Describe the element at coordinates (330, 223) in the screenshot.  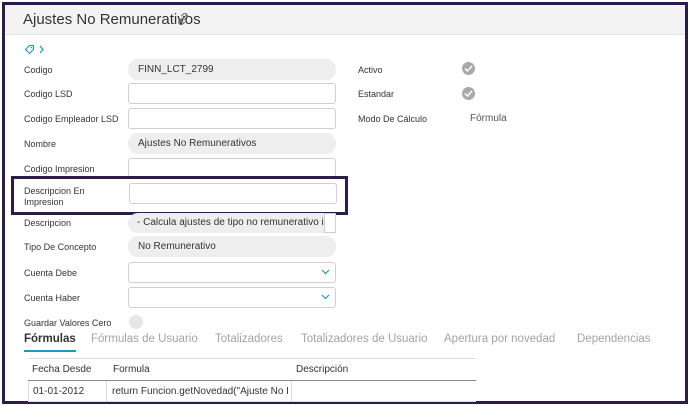
I see `descripcion-dropdown-button` at that location.